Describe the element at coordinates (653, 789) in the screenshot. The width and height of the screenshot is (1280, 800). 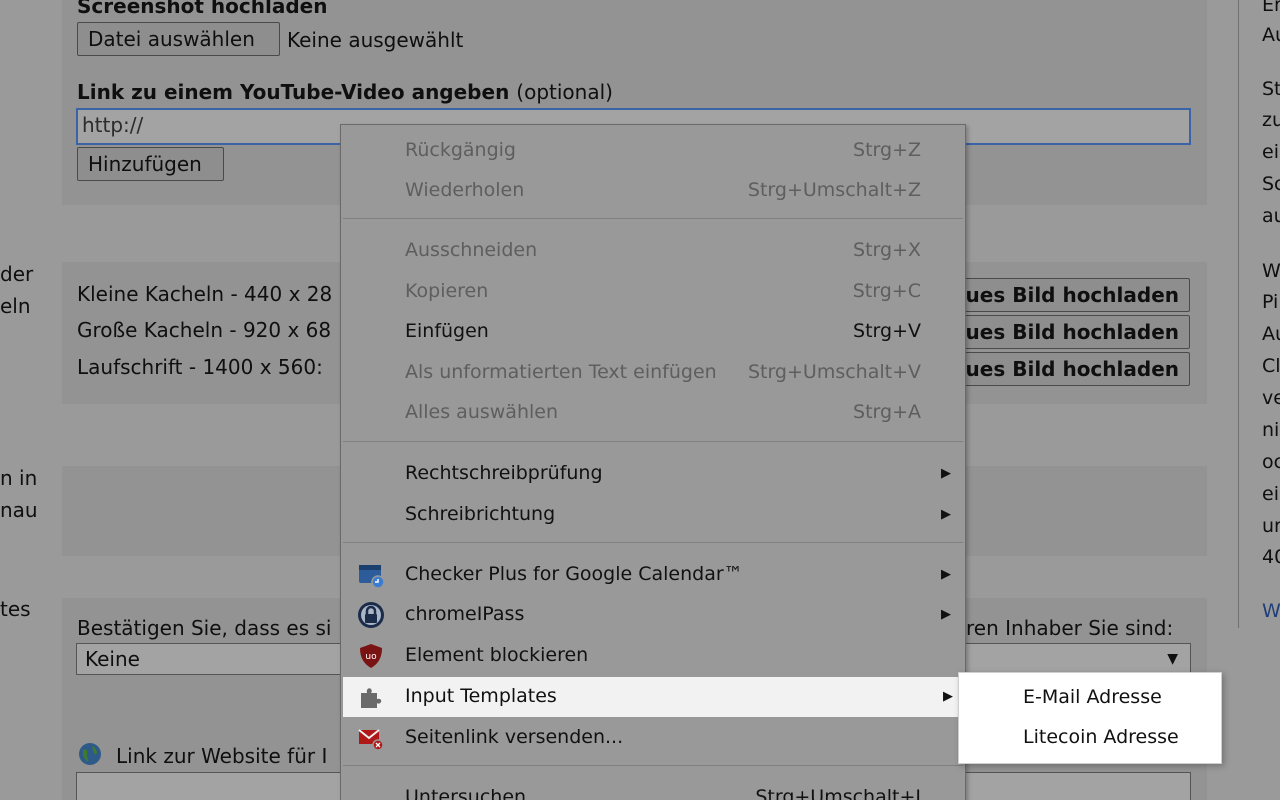
I see `menu-item-inspect: Untersuchen Strg+Umschalt+I` at that location.